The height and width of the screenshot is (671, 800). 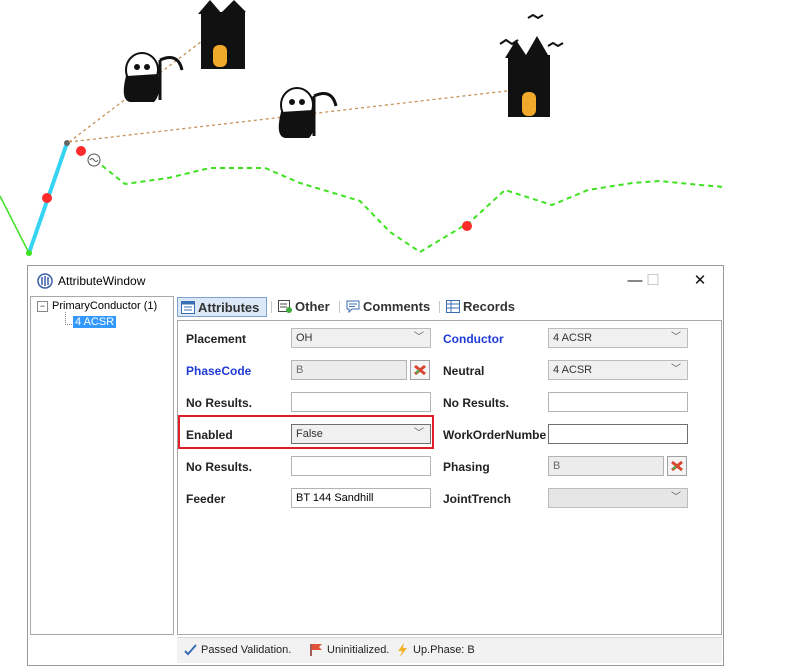 What do you see at coordinates (229, 307) in the screenshot?
I see `tab-label: Attributes` at bounding box center [229, 307].